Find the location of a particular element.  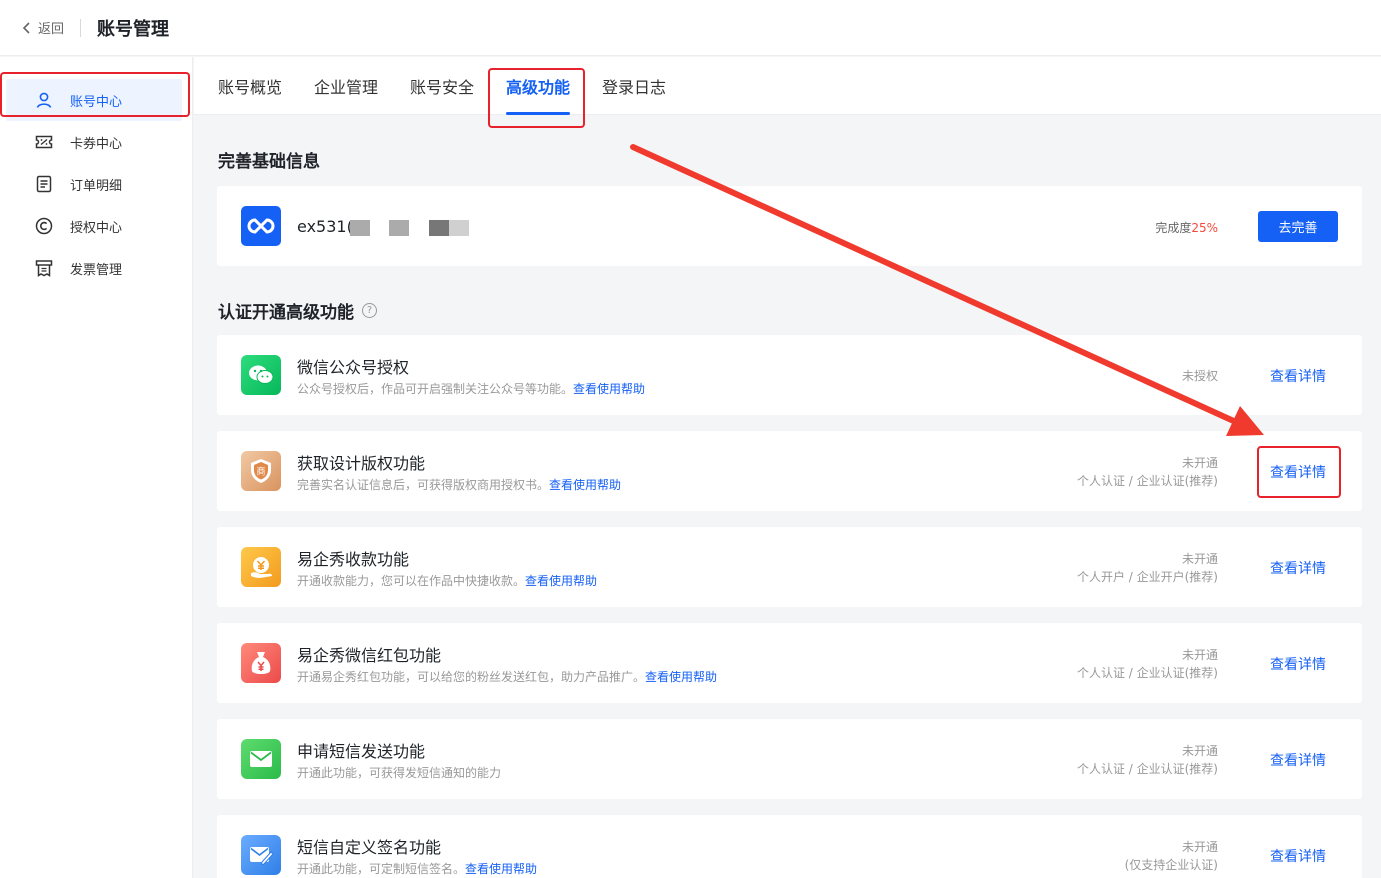

sidebar-item-label: 授权中心 is located at coordinates (96, 228).